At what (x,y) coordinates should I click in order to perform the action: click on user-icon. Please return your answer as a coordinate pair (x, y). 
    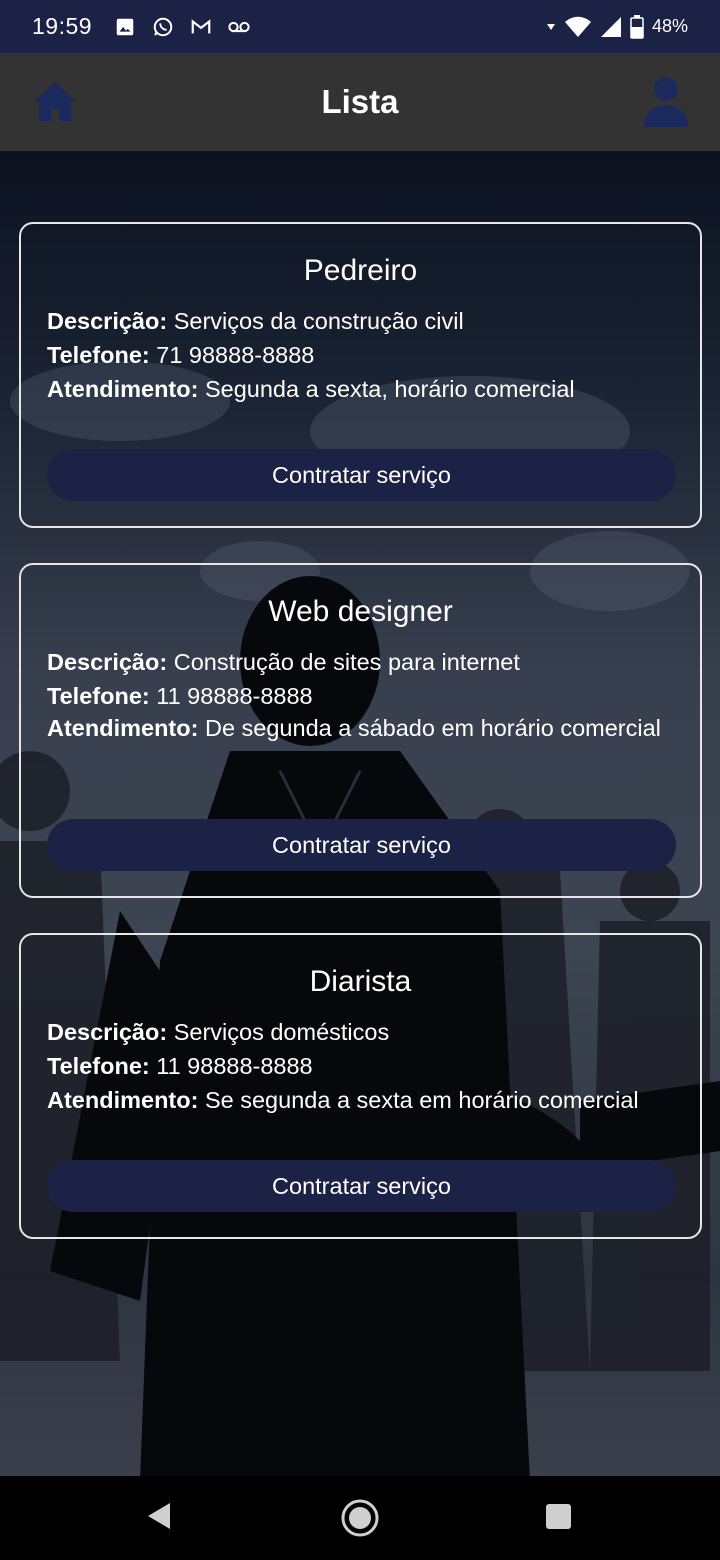
    Looking at the image, I should click on (666, 102).